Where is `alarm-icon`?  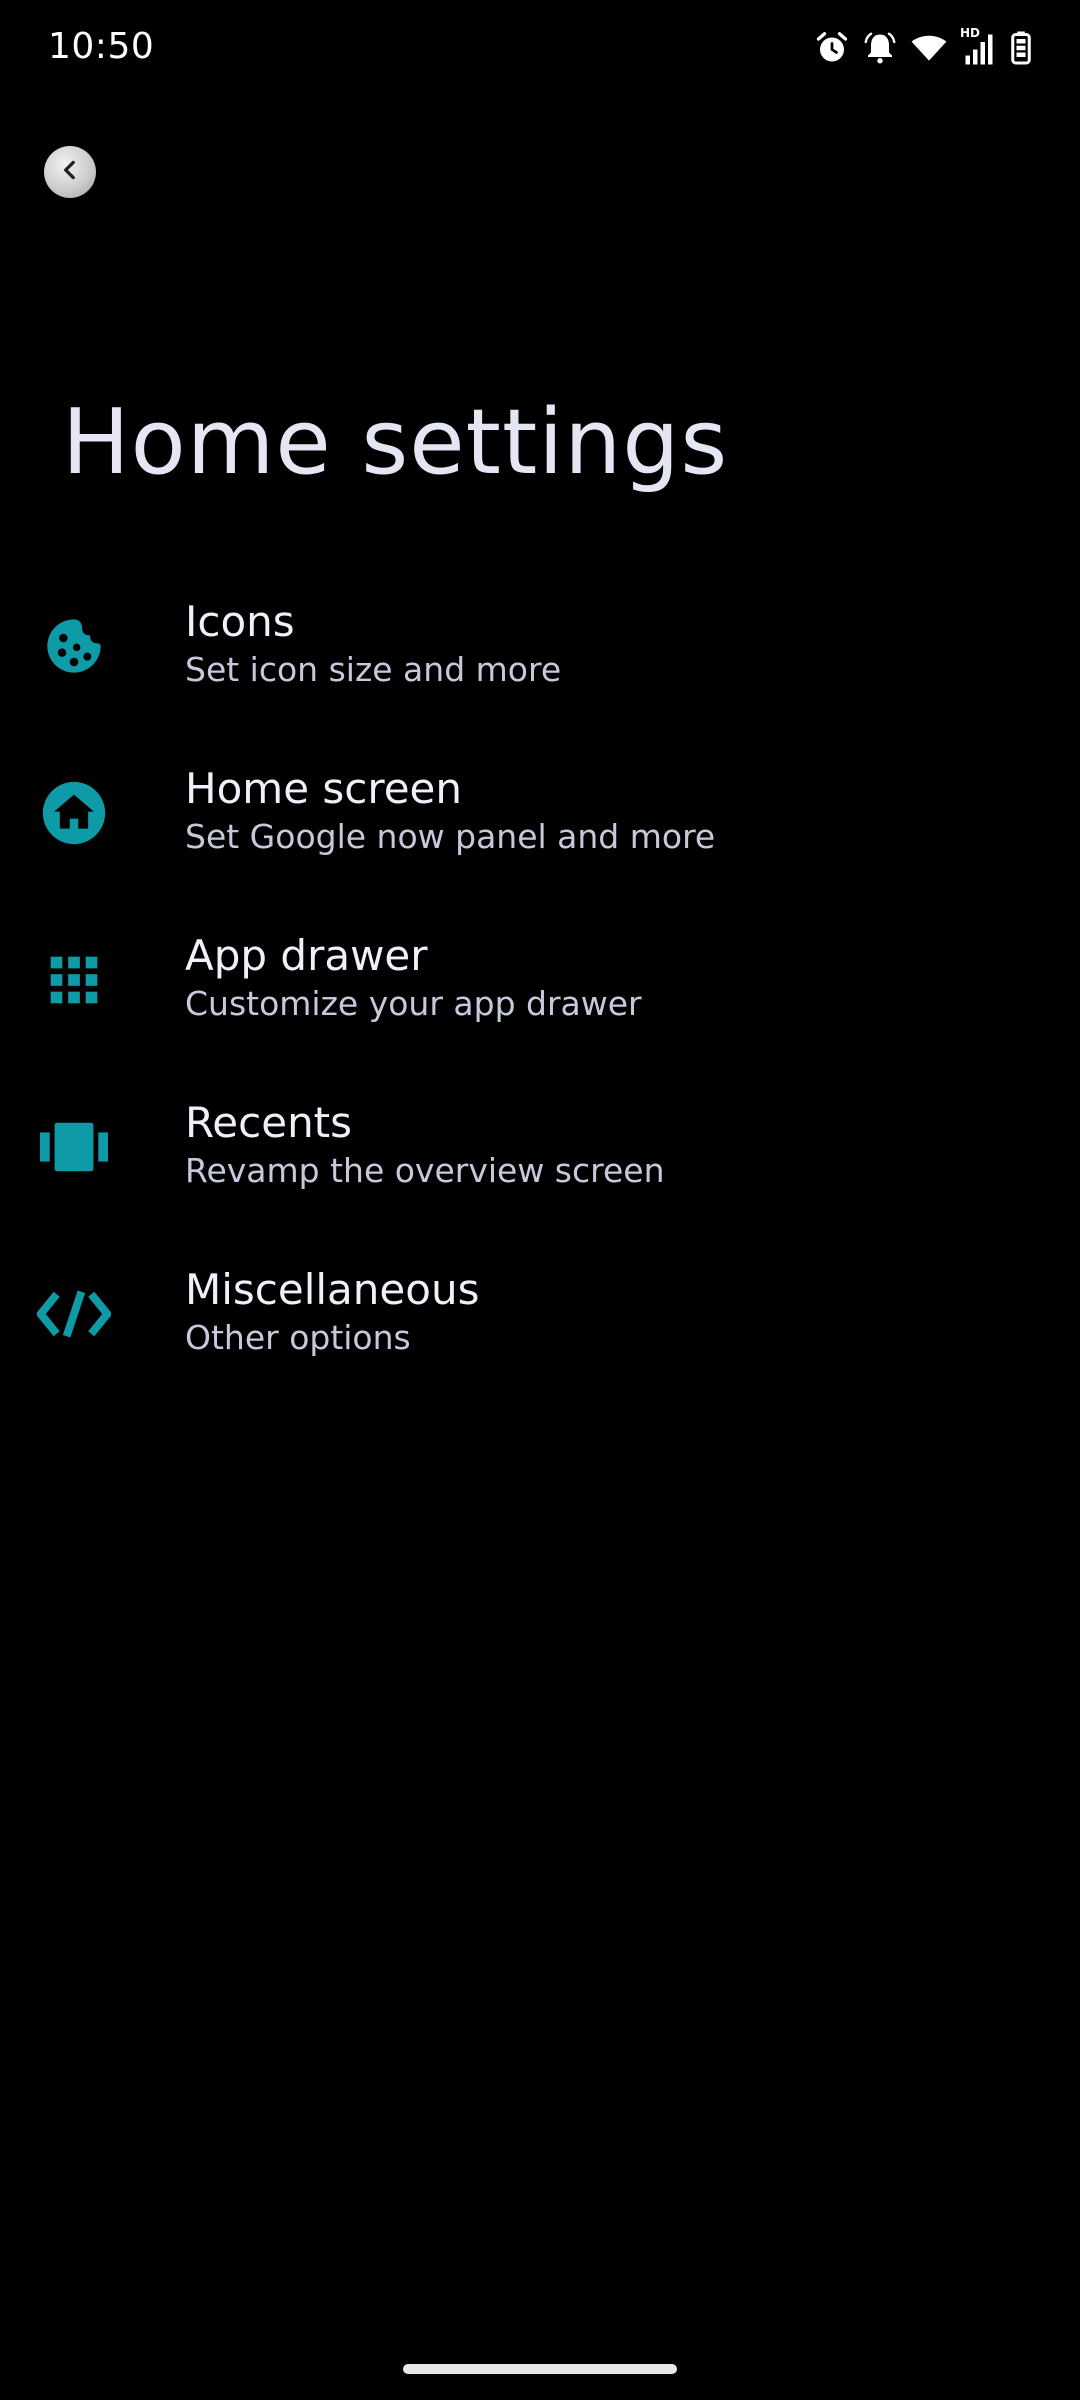 alarm-icon is located at coordinates (832, 48).